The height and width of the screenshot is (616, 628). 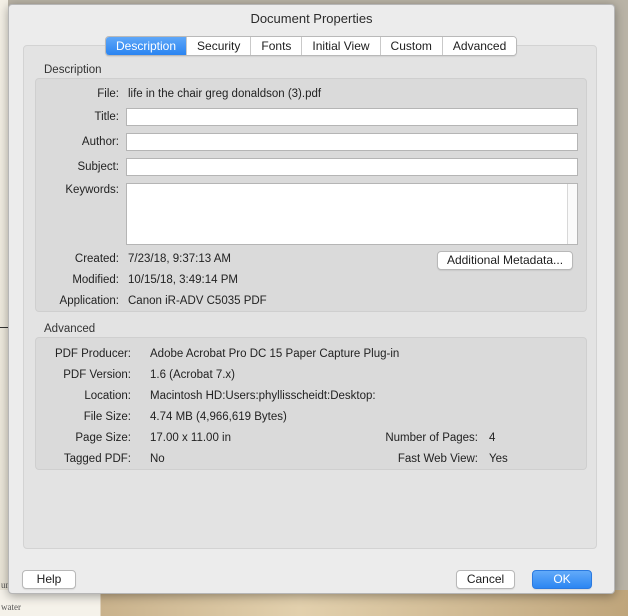 What do you see at coordinates (341, 46) in the screenshot?
I see `tab-initial-view: Initial View` at bounding box center [341, 46].